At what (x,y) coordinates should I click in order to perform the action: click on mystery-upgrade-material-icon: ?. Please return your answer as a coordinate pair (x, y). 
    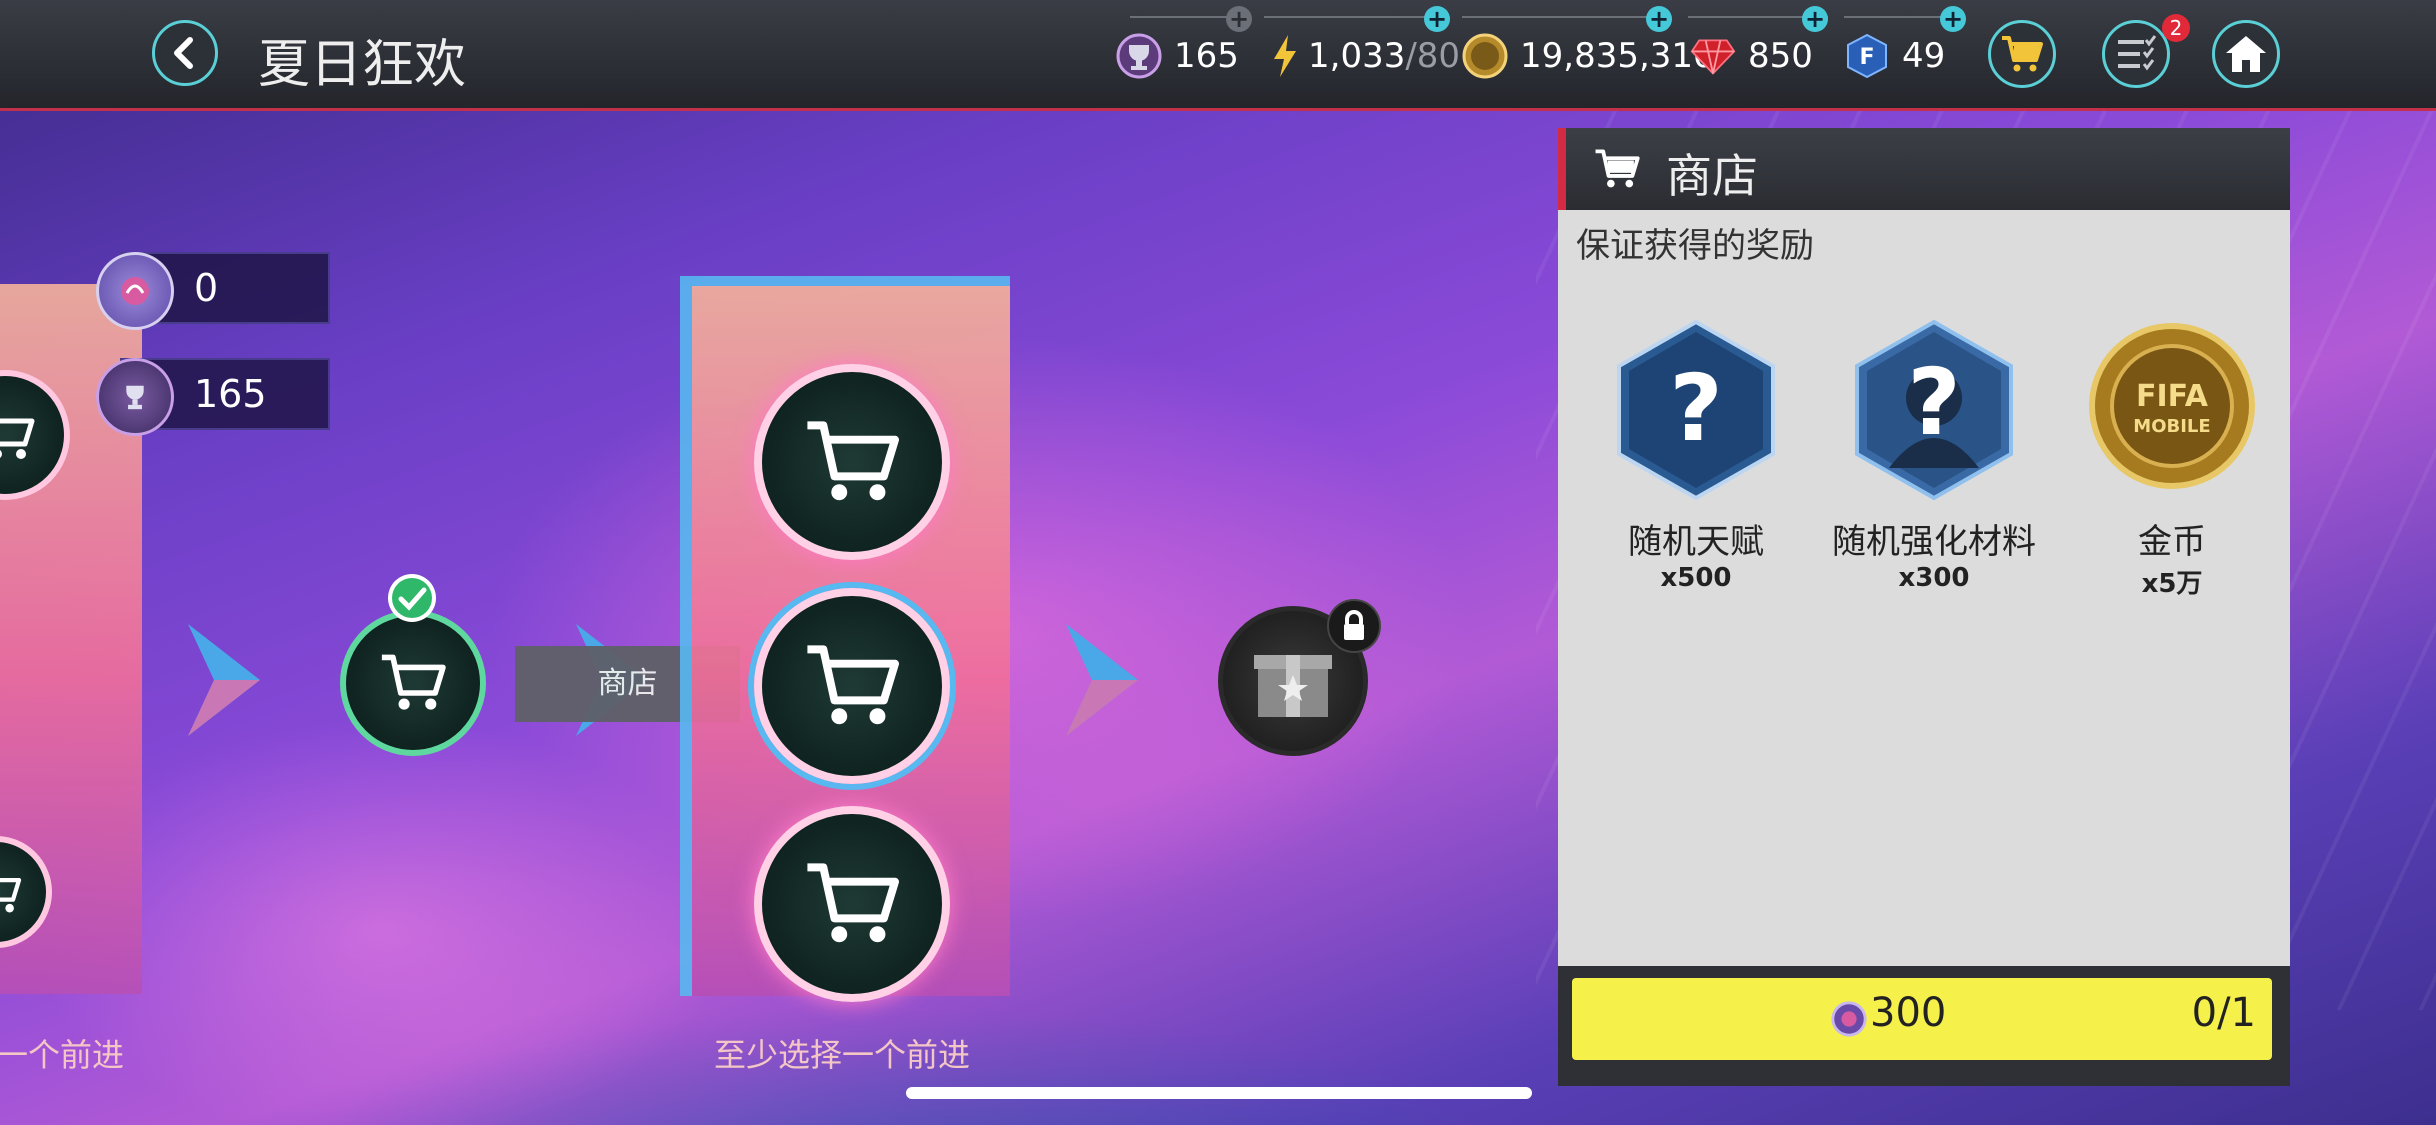
    Looking at the image, I should click on (1934, 410).